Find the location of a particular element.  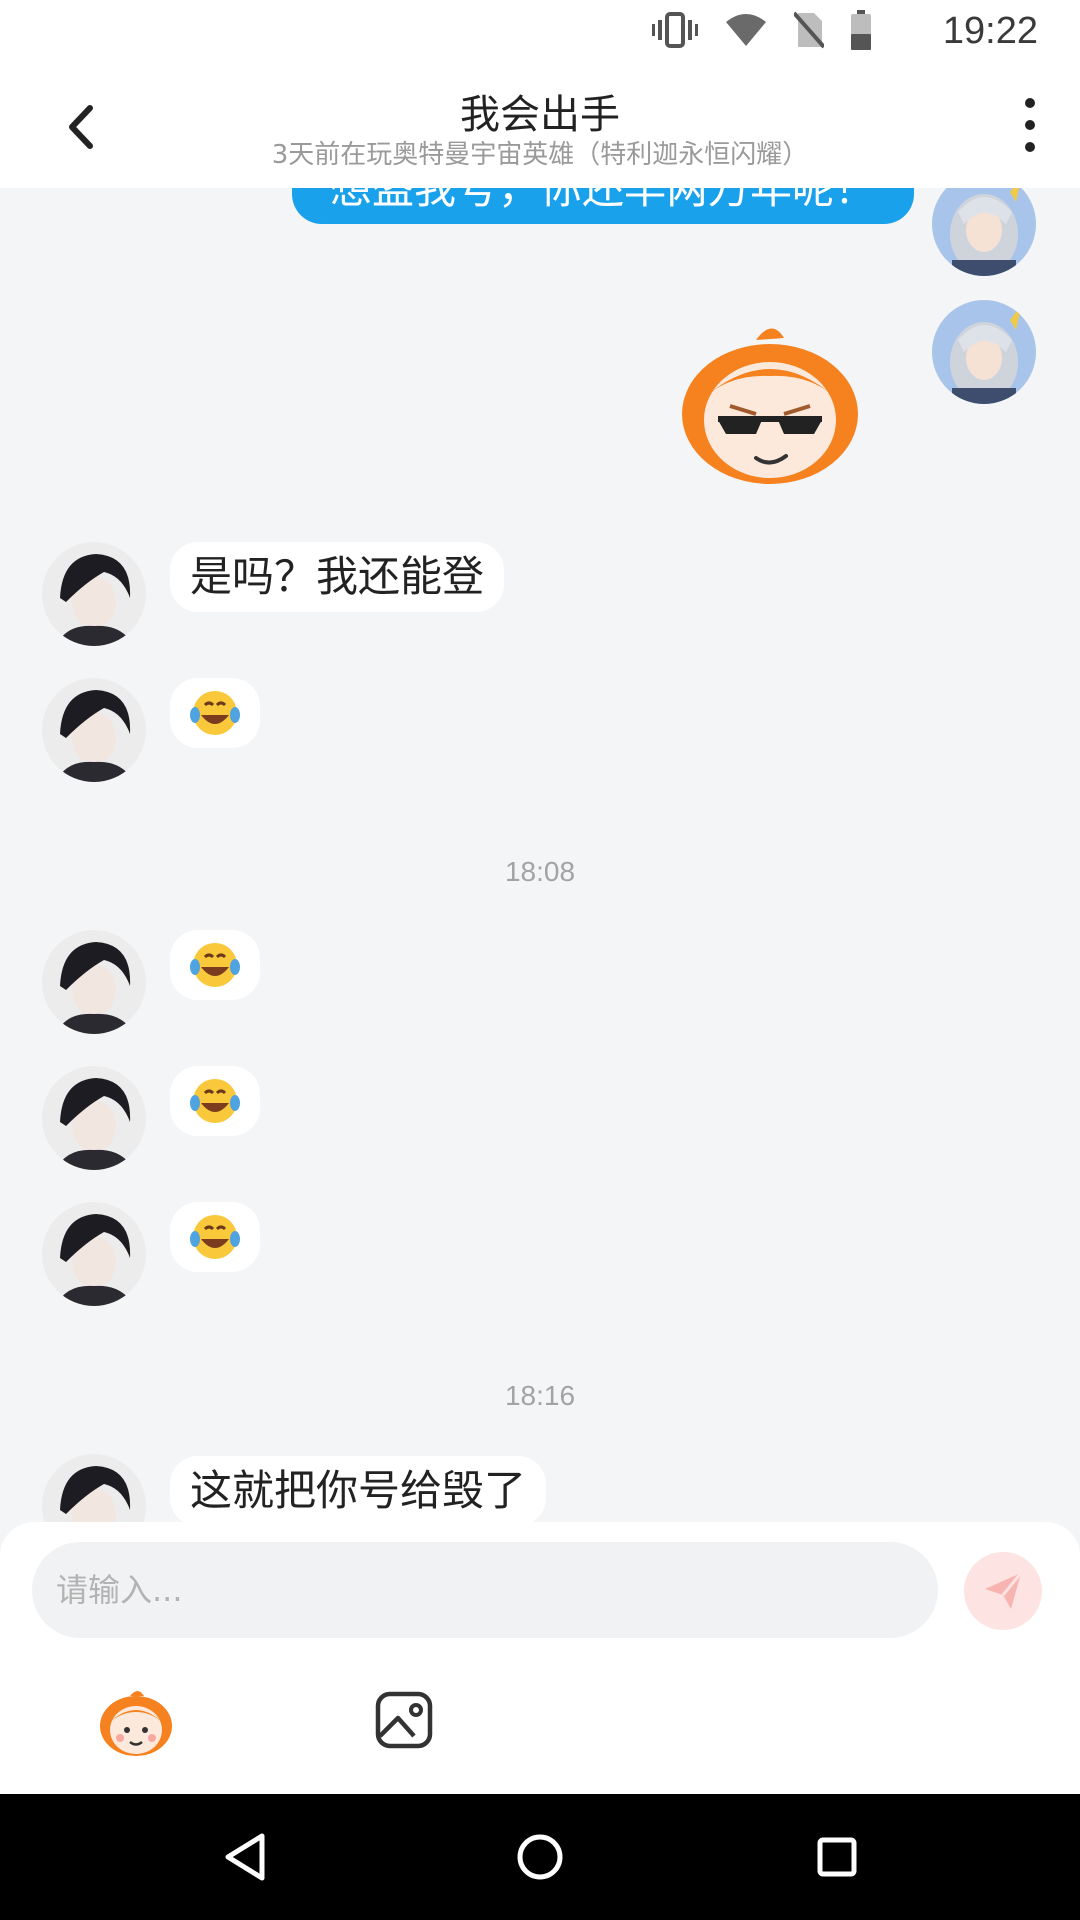

message-composer is located at coordinates (540, 1658).